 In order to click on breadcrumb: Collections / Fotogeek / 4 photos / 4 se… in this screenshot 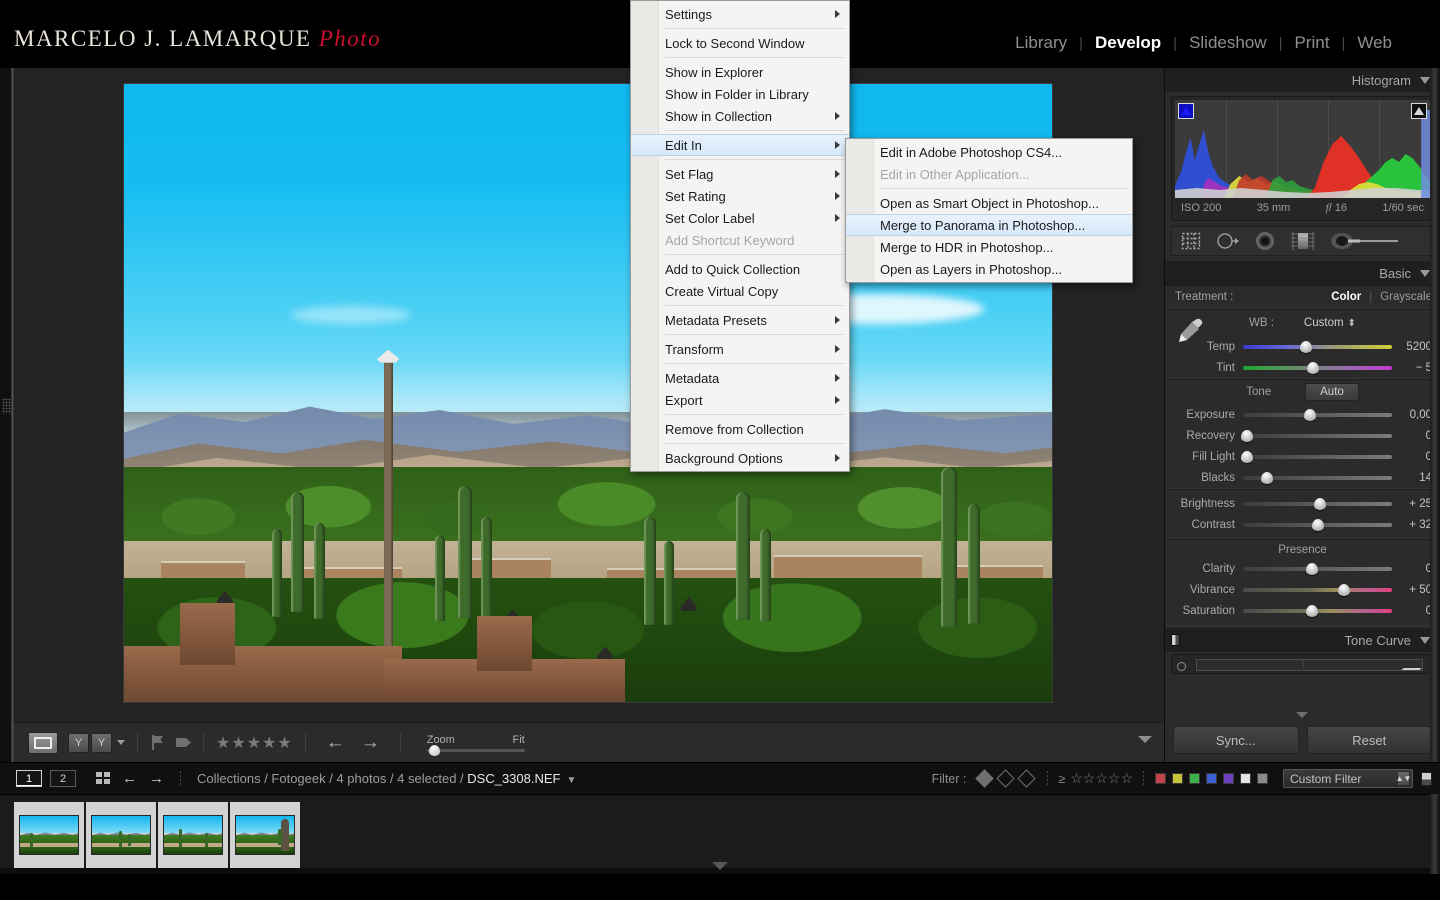, I will do `click(386, 778)`.